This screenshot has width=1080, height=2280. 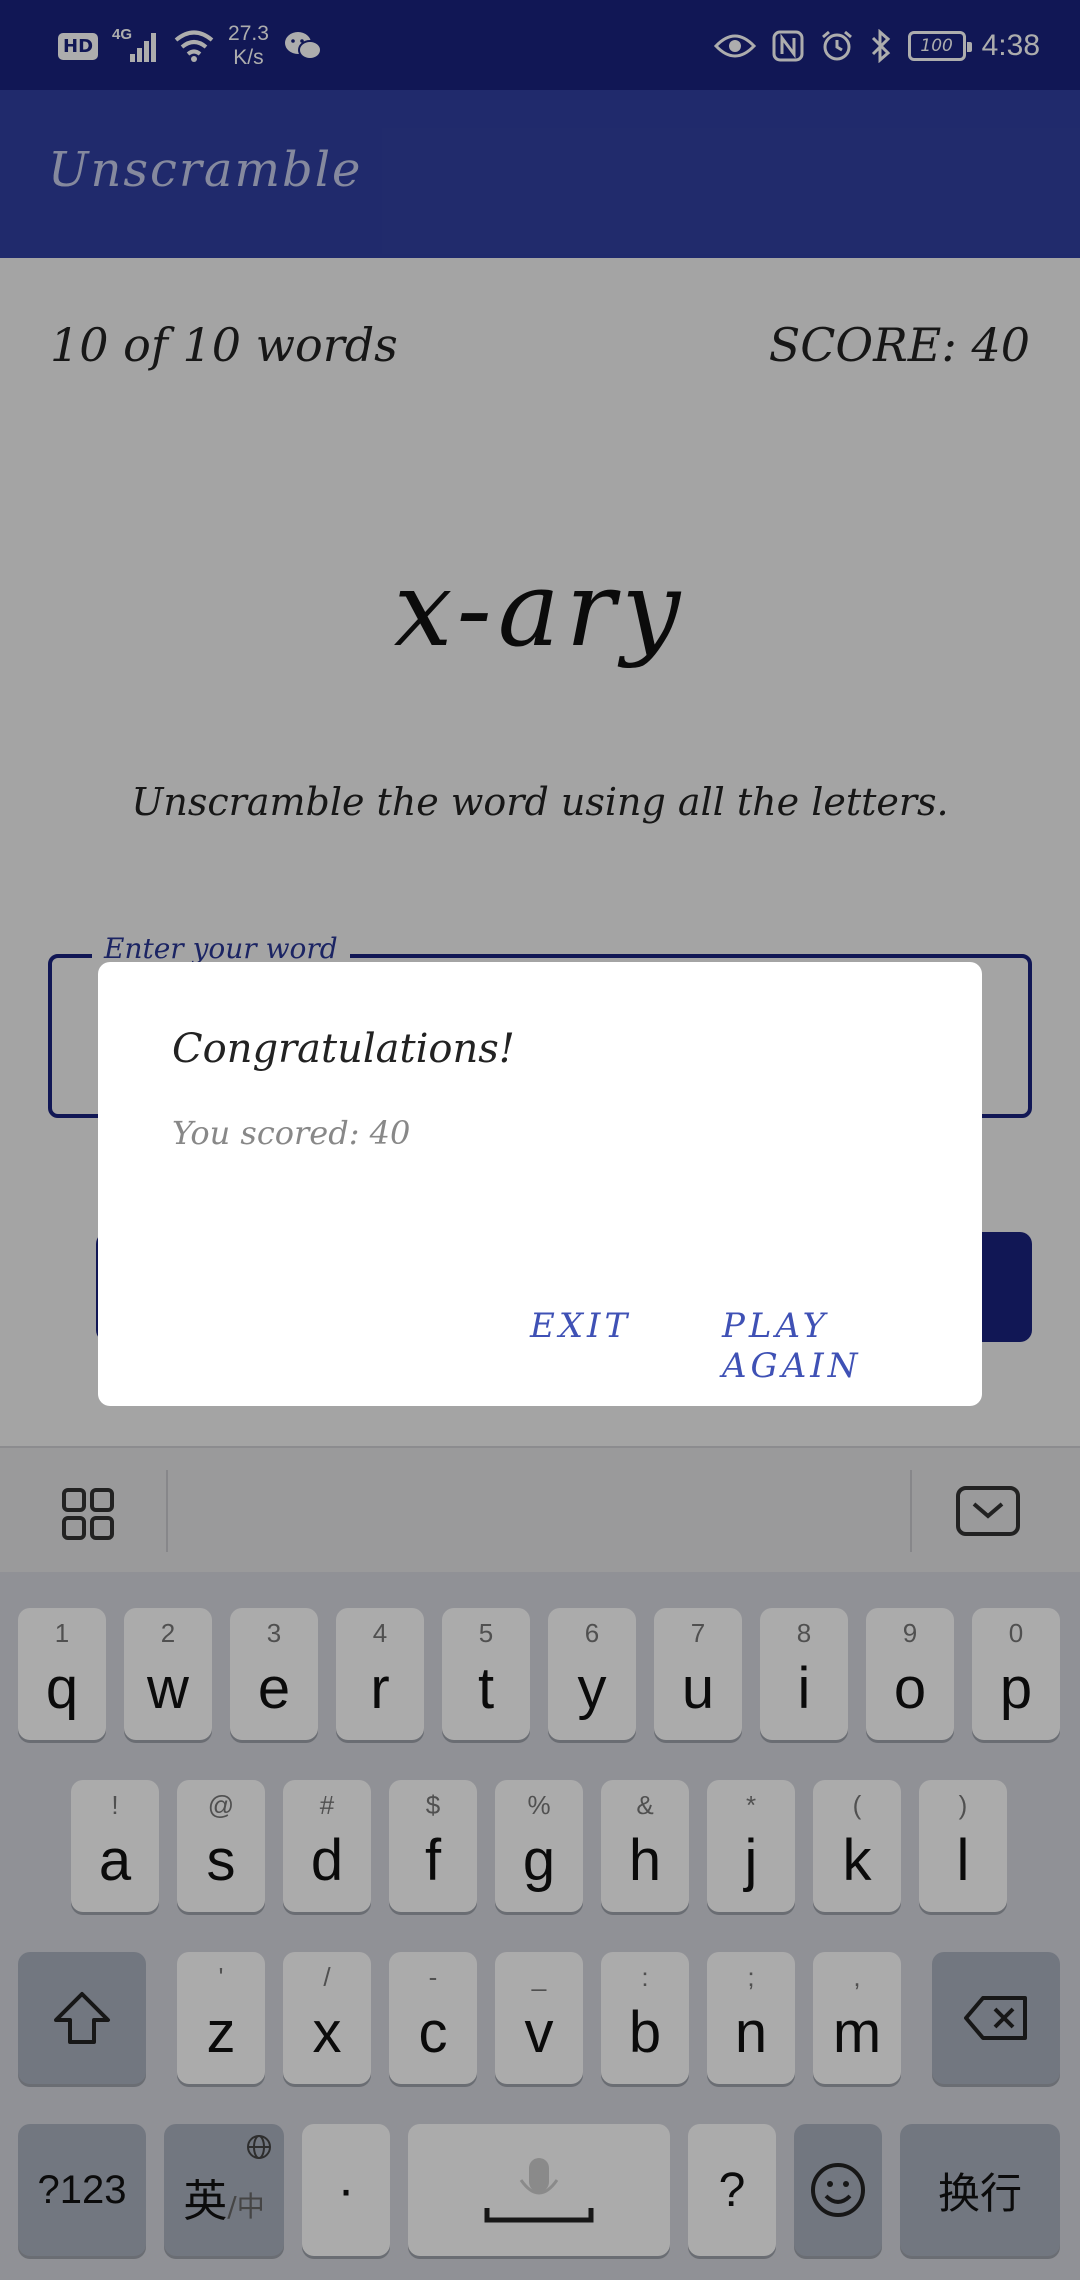 I want to click on dialog-title: Congratulations!, so click(x=343, y=1049).